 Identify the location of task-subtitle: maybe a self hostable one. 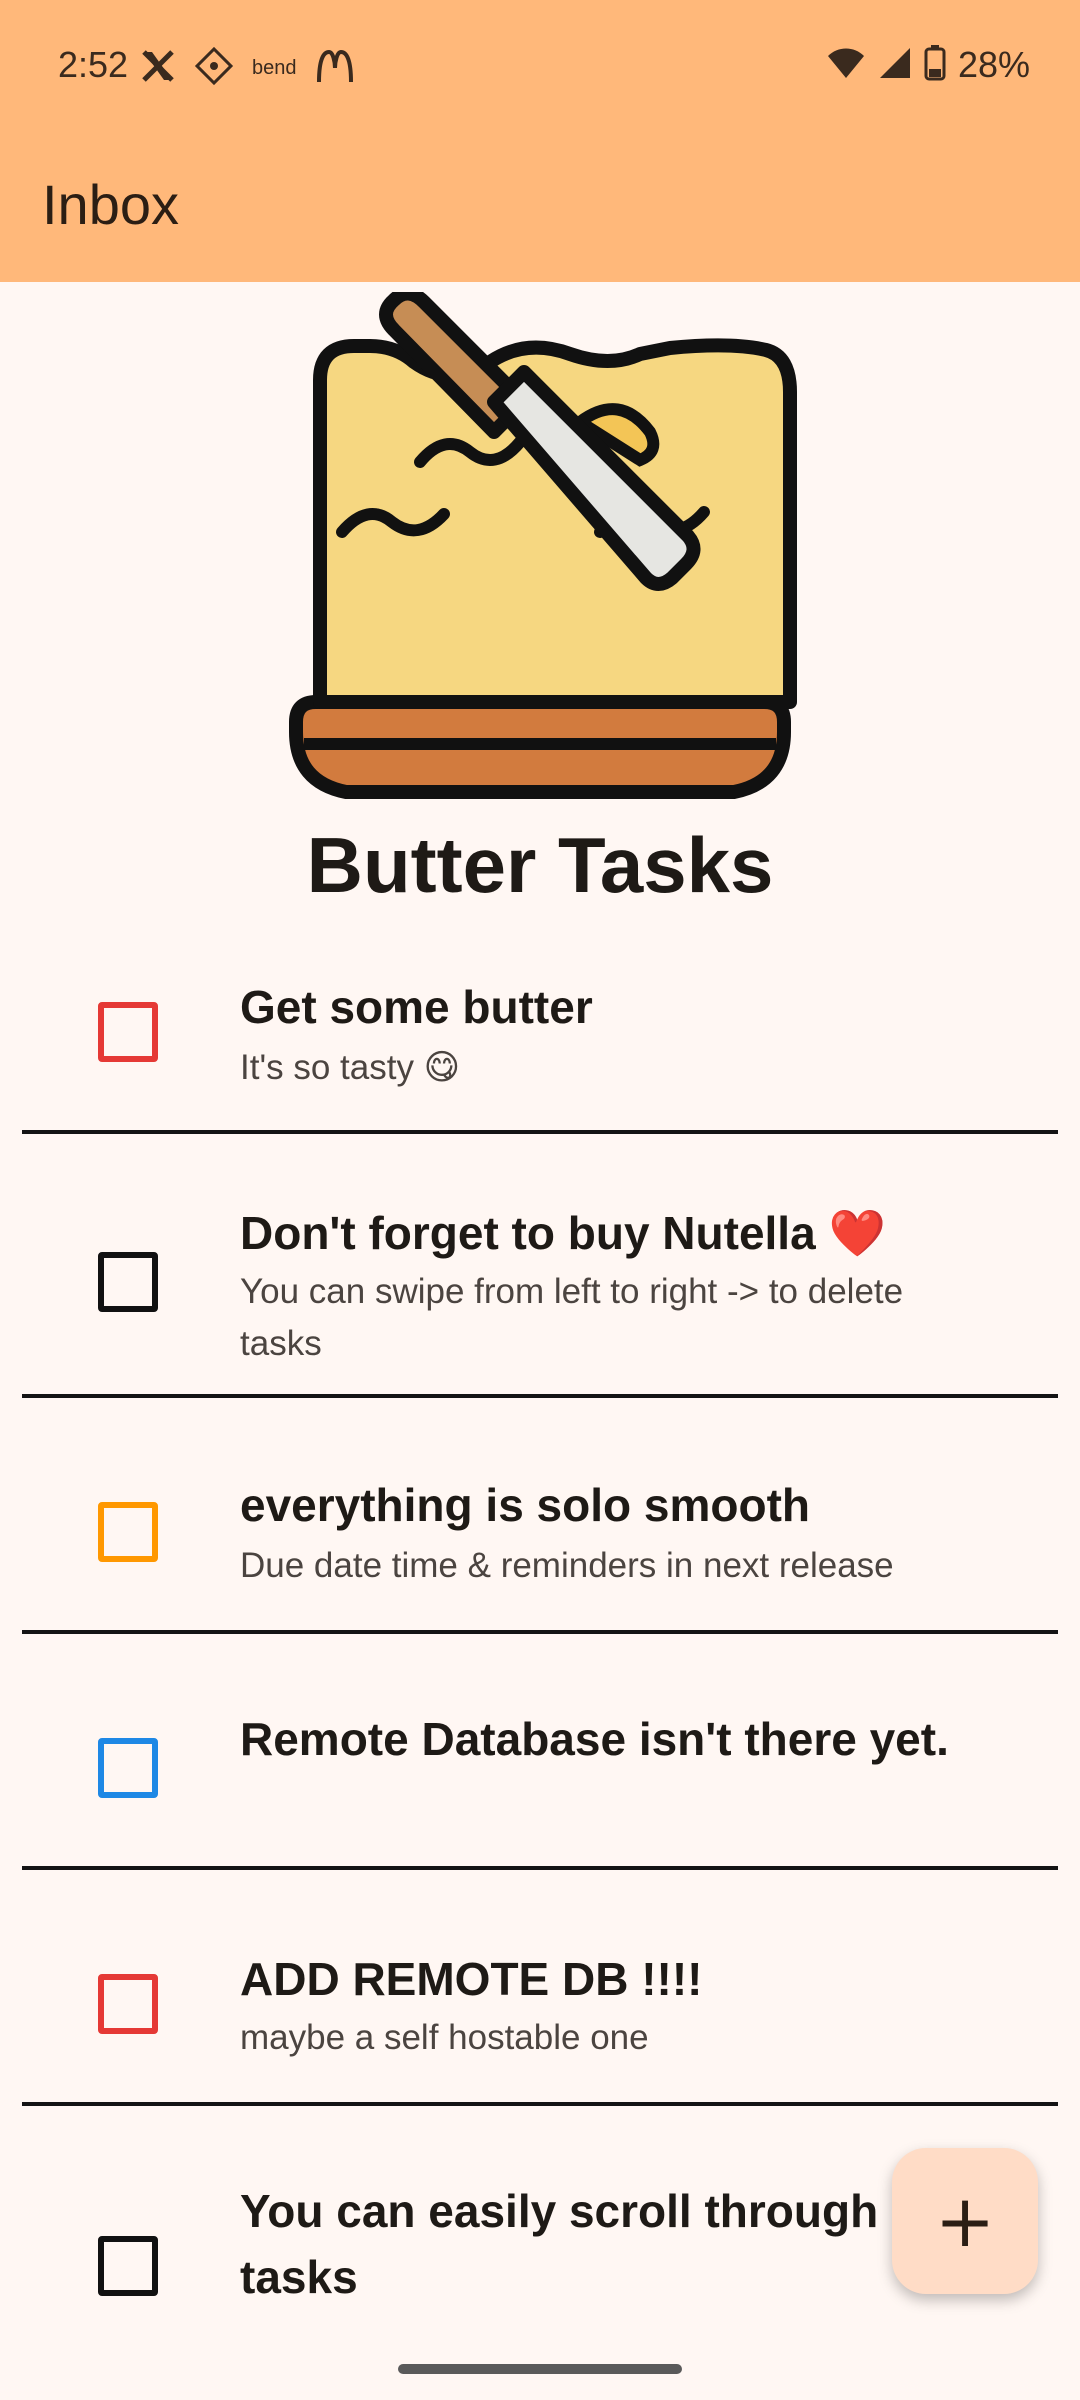
(444, 2037).